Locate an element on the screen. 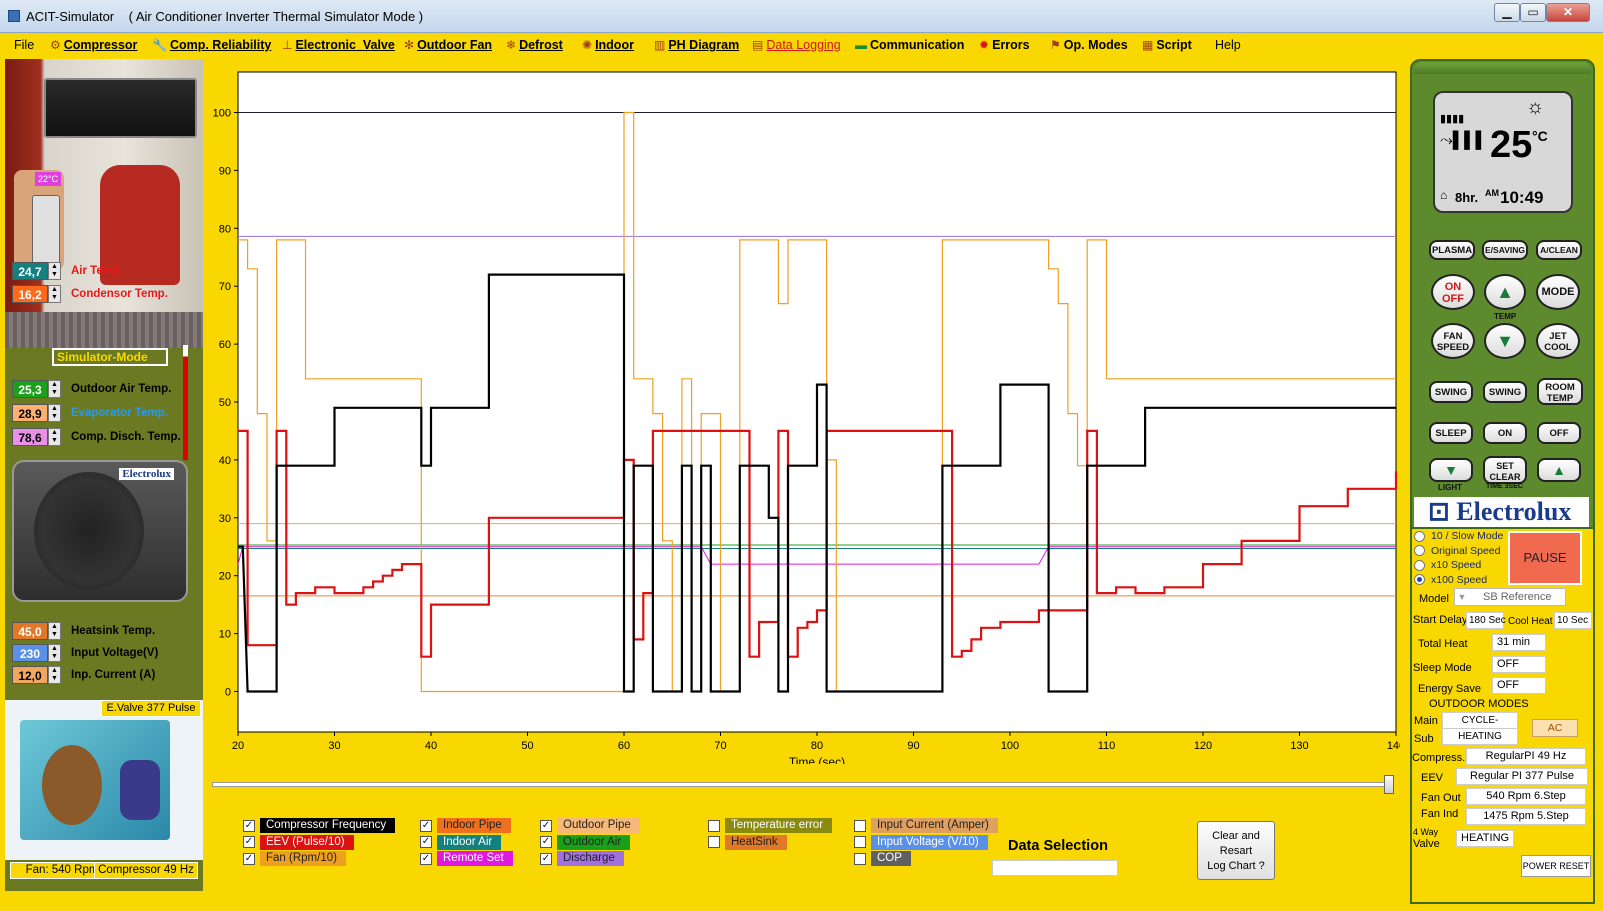  model-select: ▼ SB Reference is located at coordinates (1510, 597).